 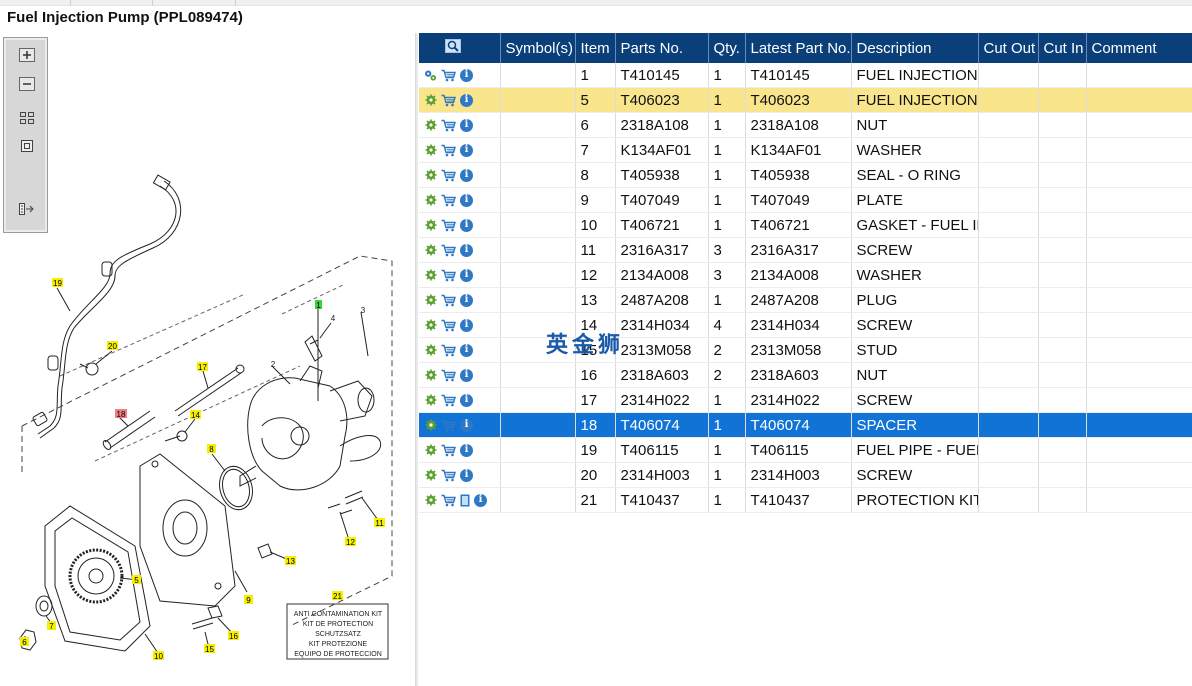 I want to click on description-cell: SEAL - O RING, so click(x=915, y=175).